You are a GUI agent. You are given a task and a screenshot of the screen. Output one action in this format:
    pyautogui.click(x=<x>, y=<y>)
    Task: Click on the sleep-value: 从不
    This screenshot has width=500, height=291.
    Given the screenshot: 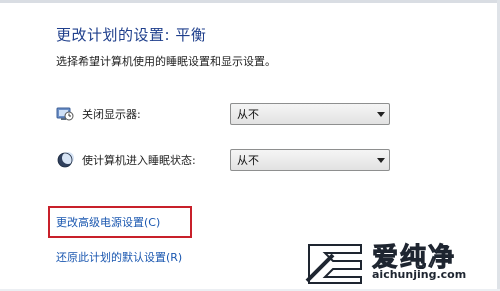 What is the action you would take?
    pyautogui.click(x=248, y=160)
    